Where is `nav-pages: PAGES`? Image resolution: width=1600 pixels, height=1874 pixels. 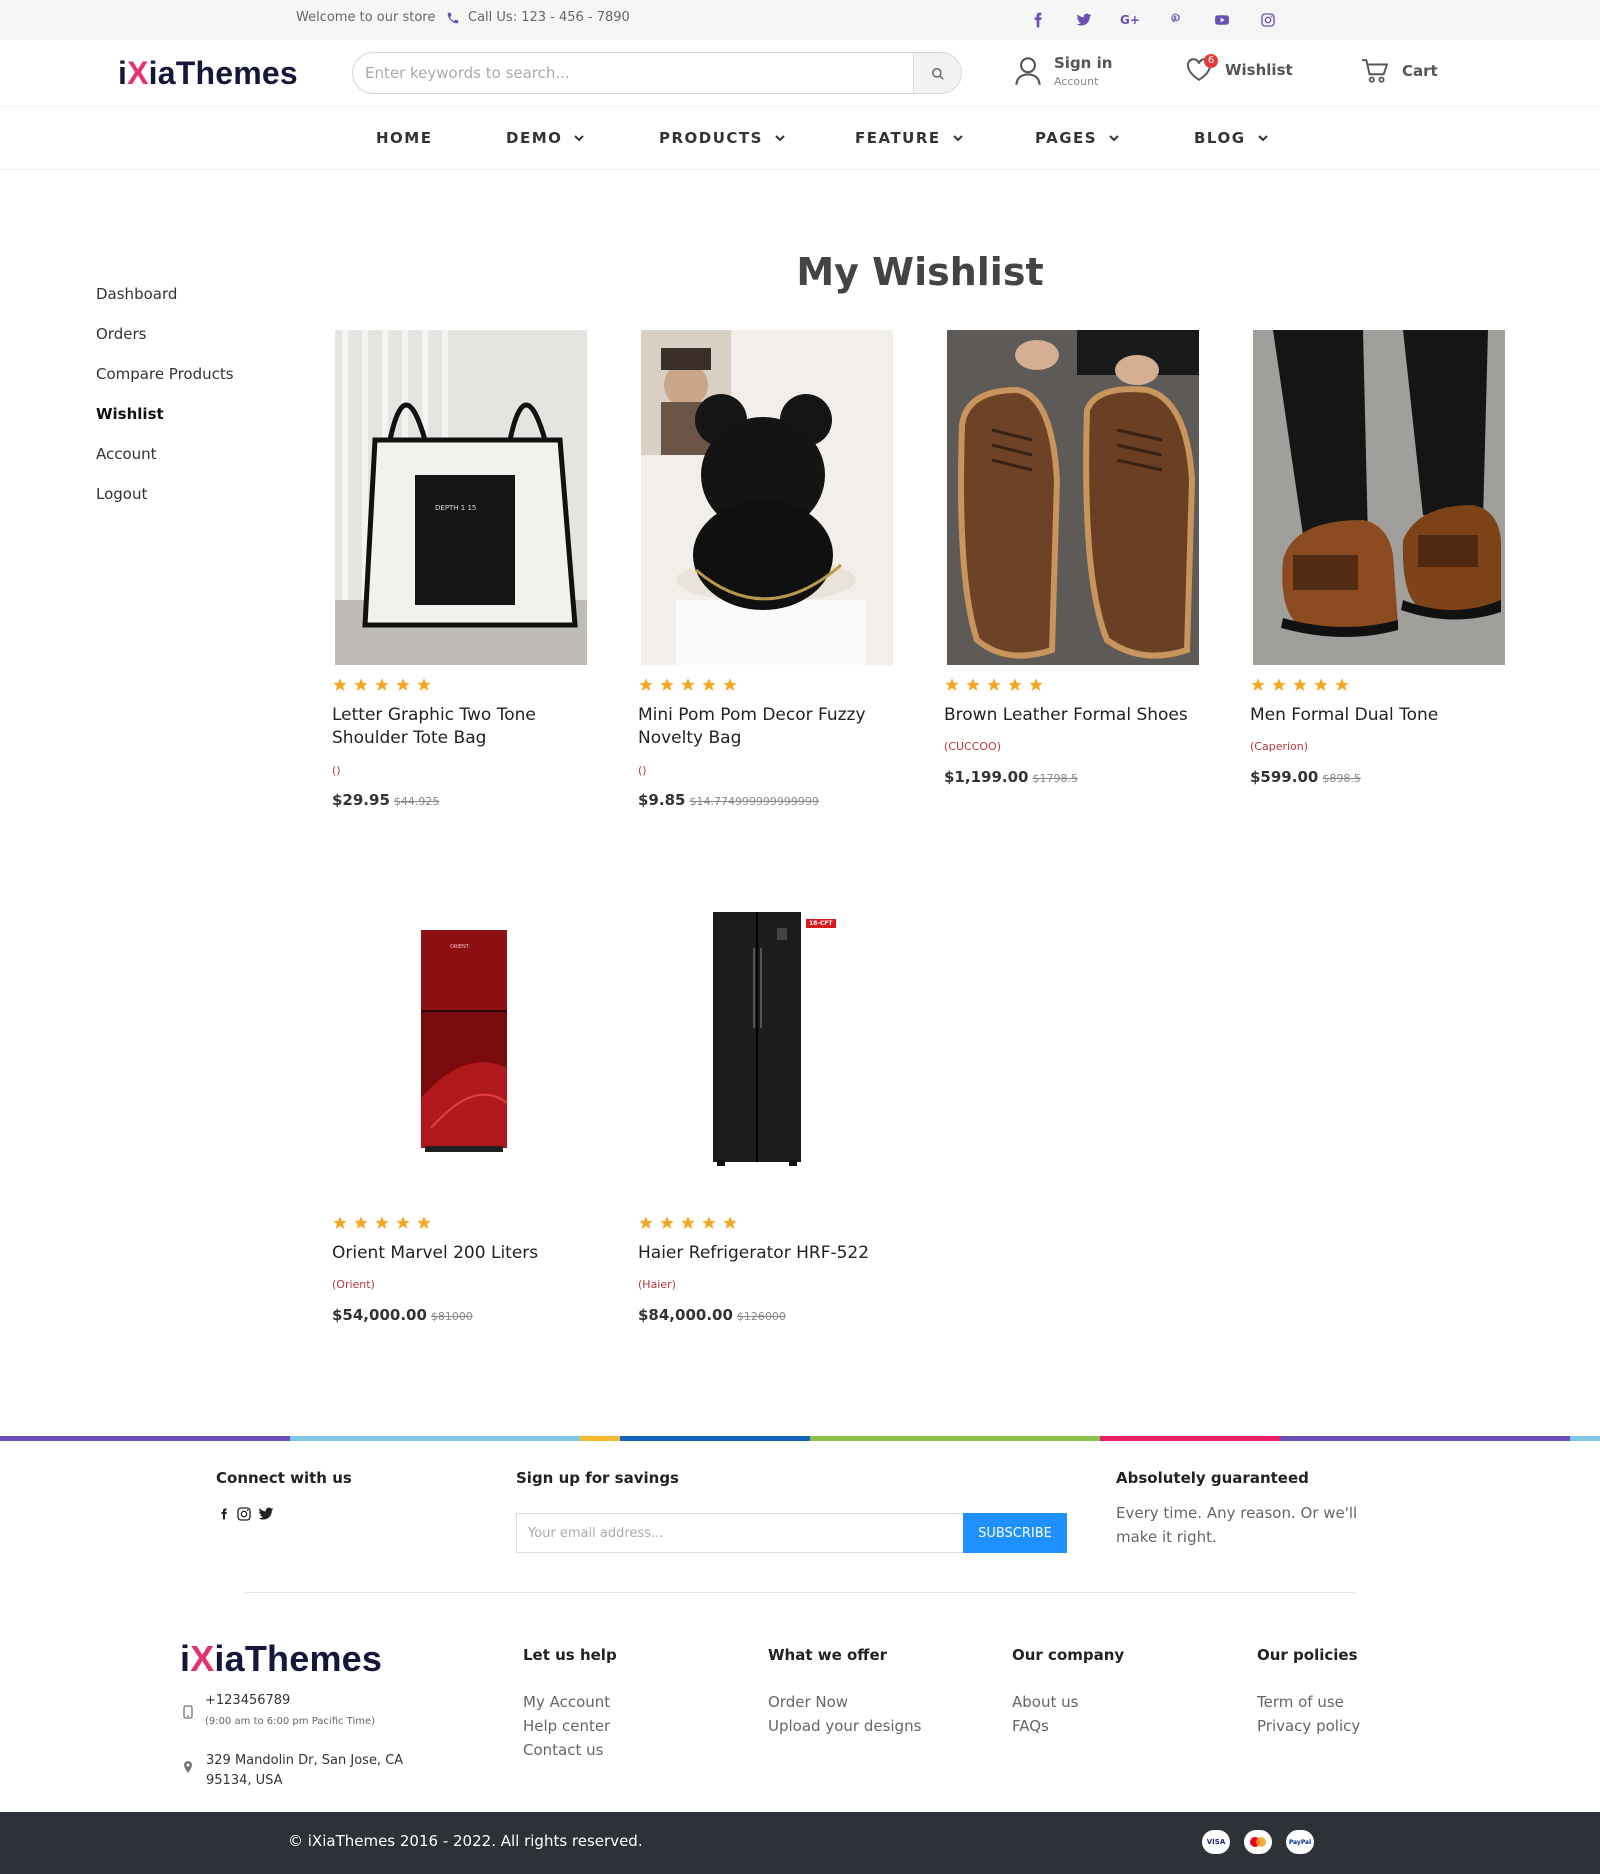
nav-pages: PAGES is located at coordinates (1077, 138).